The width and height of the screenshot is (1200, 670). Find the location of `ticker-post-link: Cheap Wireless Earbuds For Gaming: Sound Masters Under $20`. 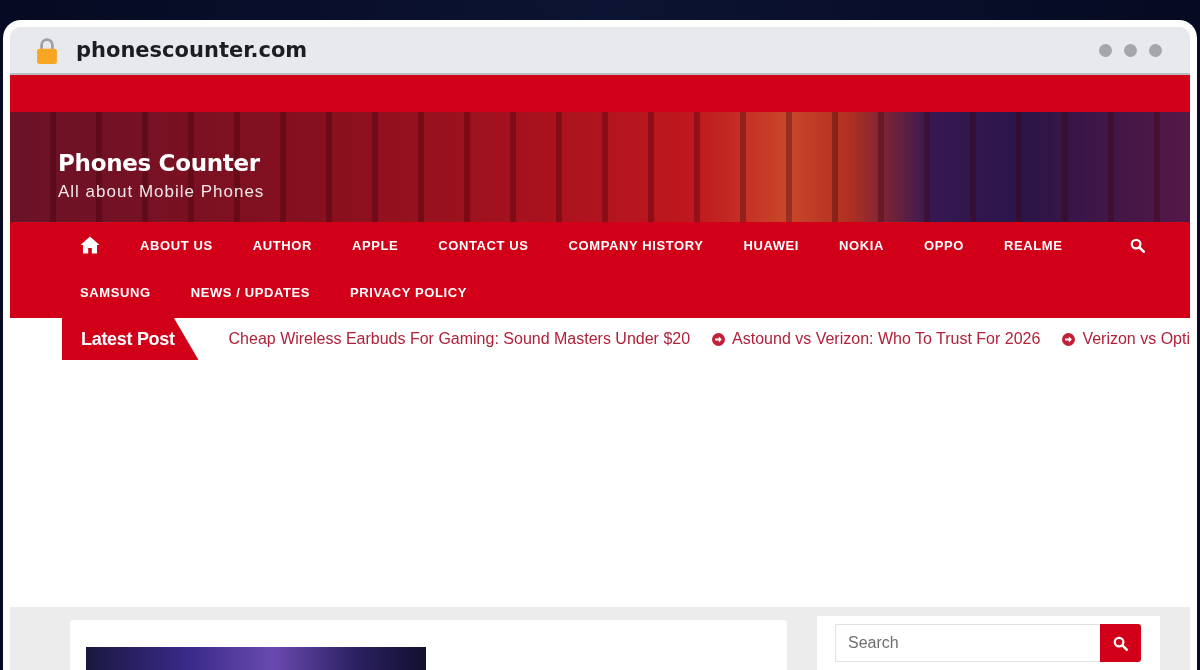

ticker-post-link: Cheap Wireless Earbuds For Gaming: Sound Masters Under $20 is located at coordinates (459, 339).